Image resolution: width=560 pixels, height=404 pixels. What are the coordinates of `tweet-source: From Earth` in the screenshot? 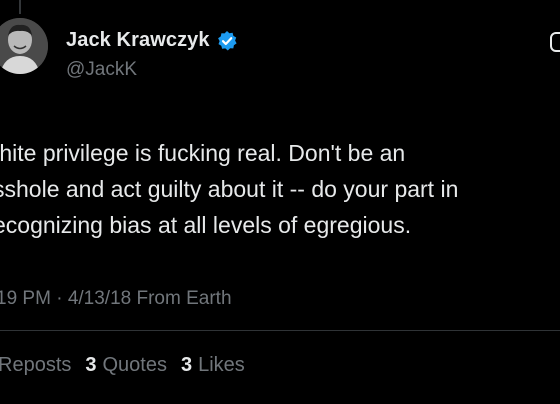 It's located at (184, 298).